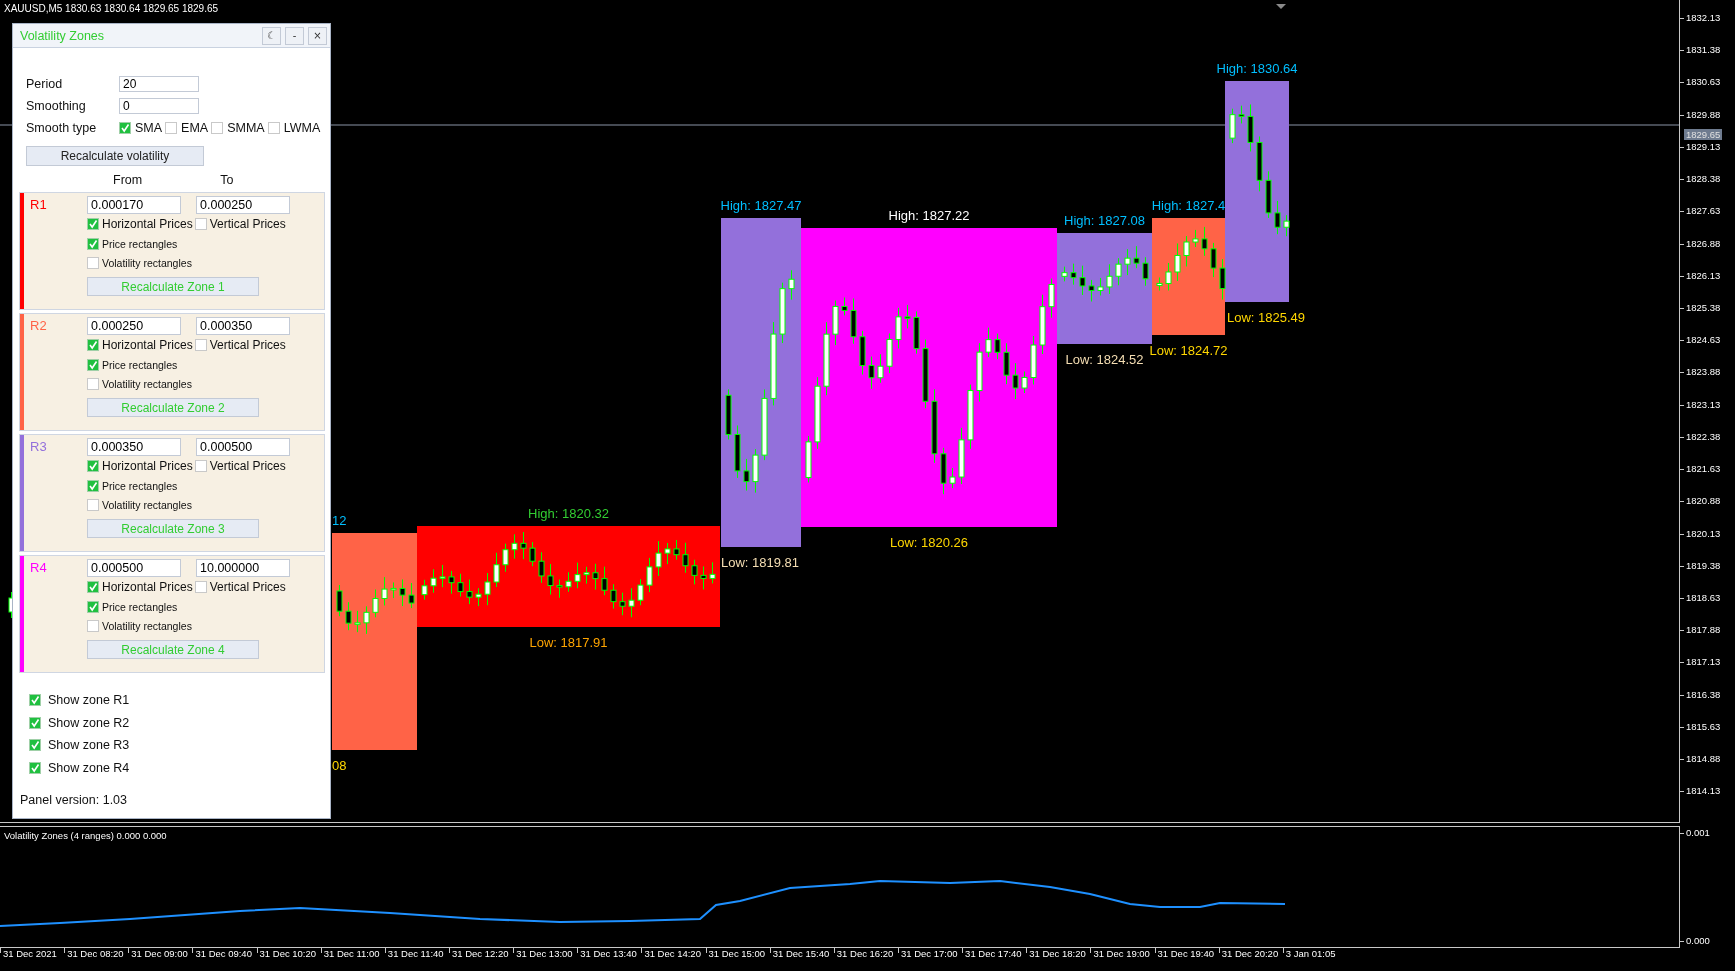 The height and width of the screenshot is (971, 1735). Describe the element at coordinates (246, 128) in the screenshot. I see `option-label: SMMA` at that location.